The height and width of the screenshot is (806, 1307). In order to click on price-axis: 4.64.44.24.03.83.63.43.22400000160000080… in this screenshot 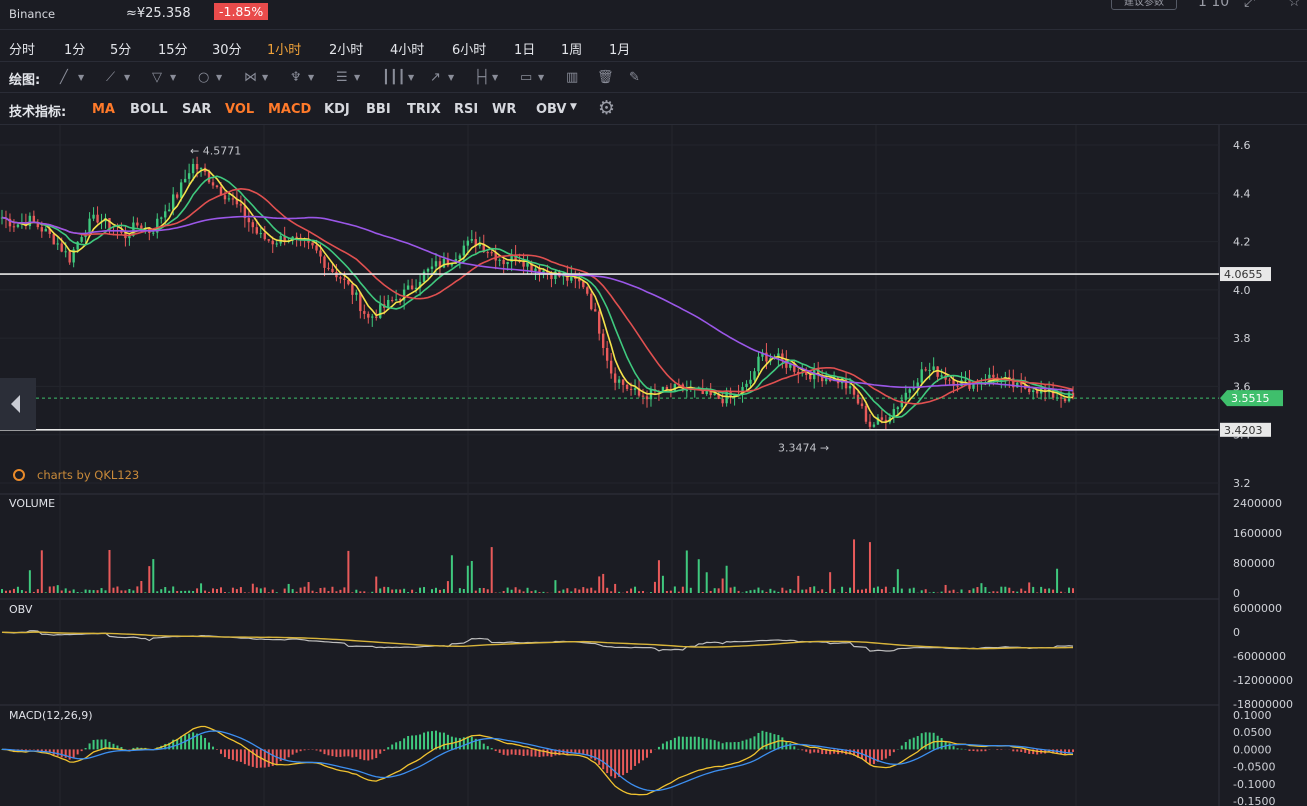, I will do `click(1263, 472)`.